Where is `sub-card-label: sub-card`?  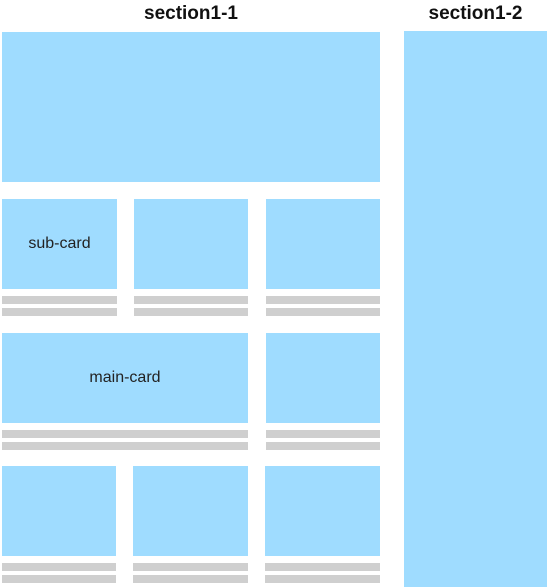 sub-card-label: sub-card is located at coordinates (59, 243).